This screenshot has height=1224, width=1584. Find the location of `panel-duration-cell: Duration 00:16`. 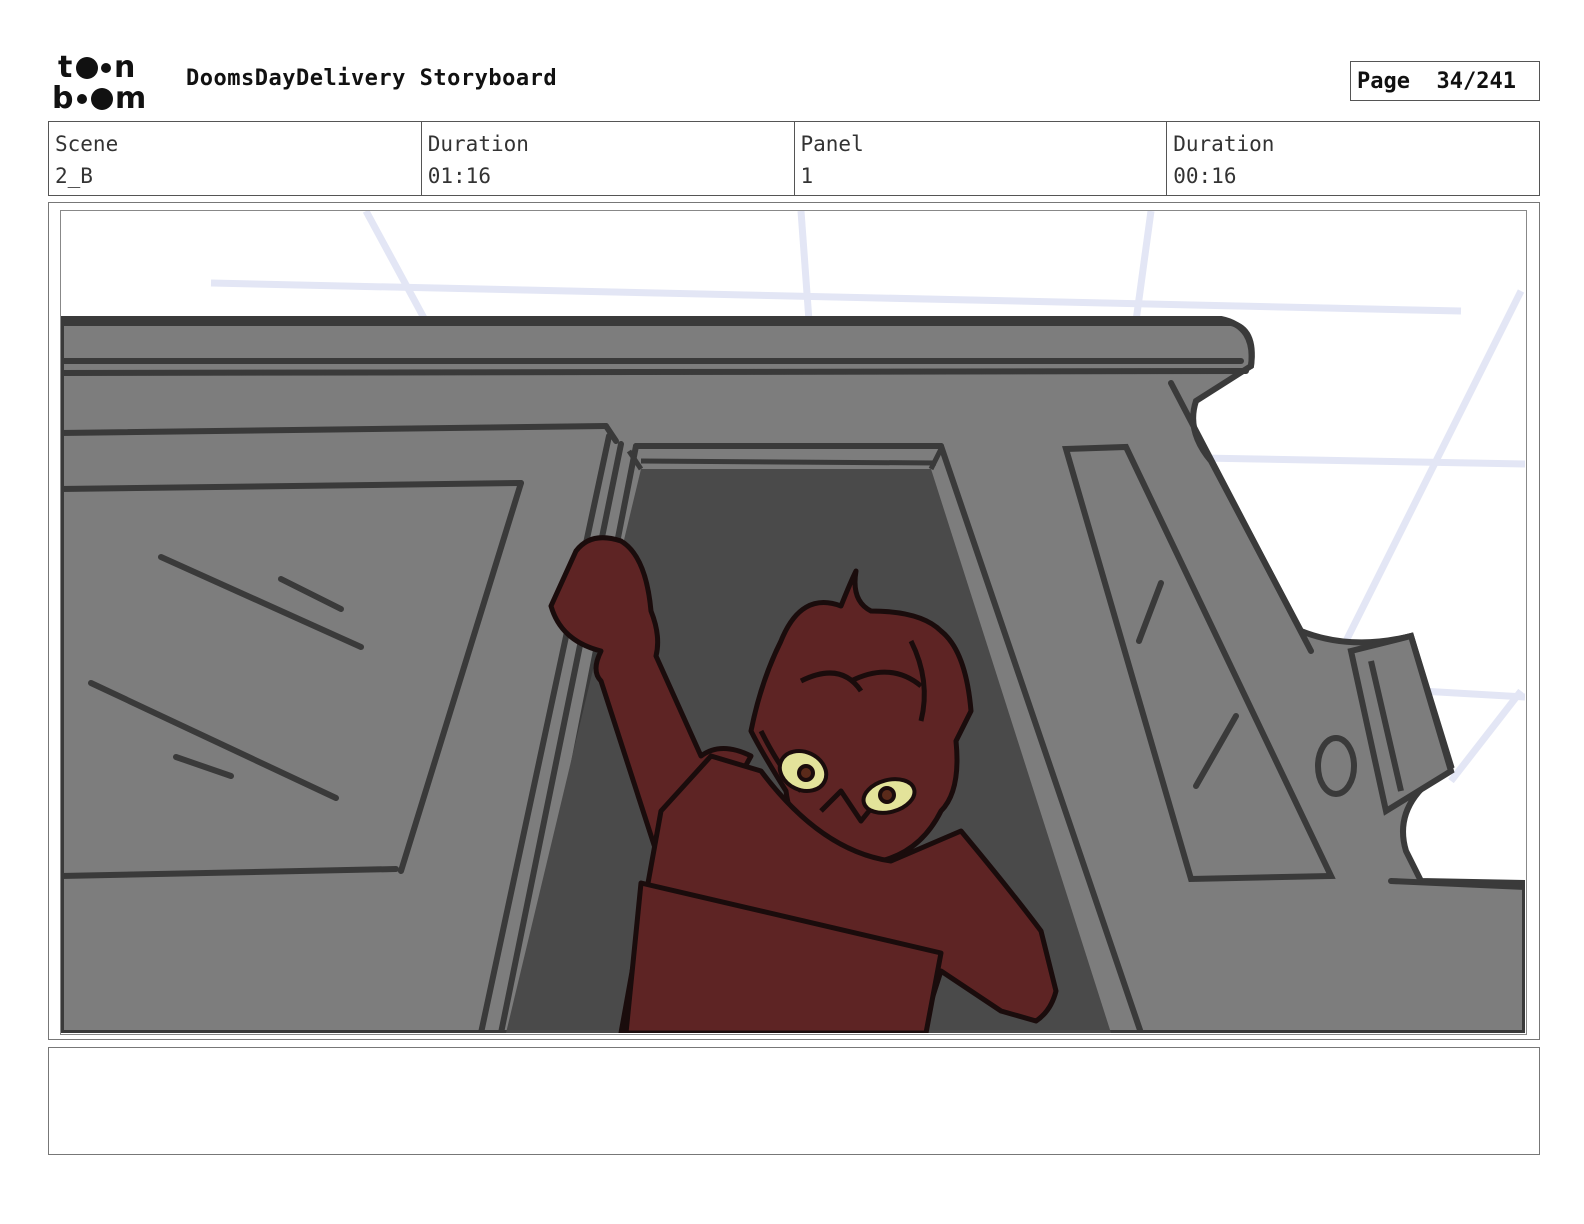

panel-duration-cell: Duration 00:16 is located at coordinates (1353, 158).